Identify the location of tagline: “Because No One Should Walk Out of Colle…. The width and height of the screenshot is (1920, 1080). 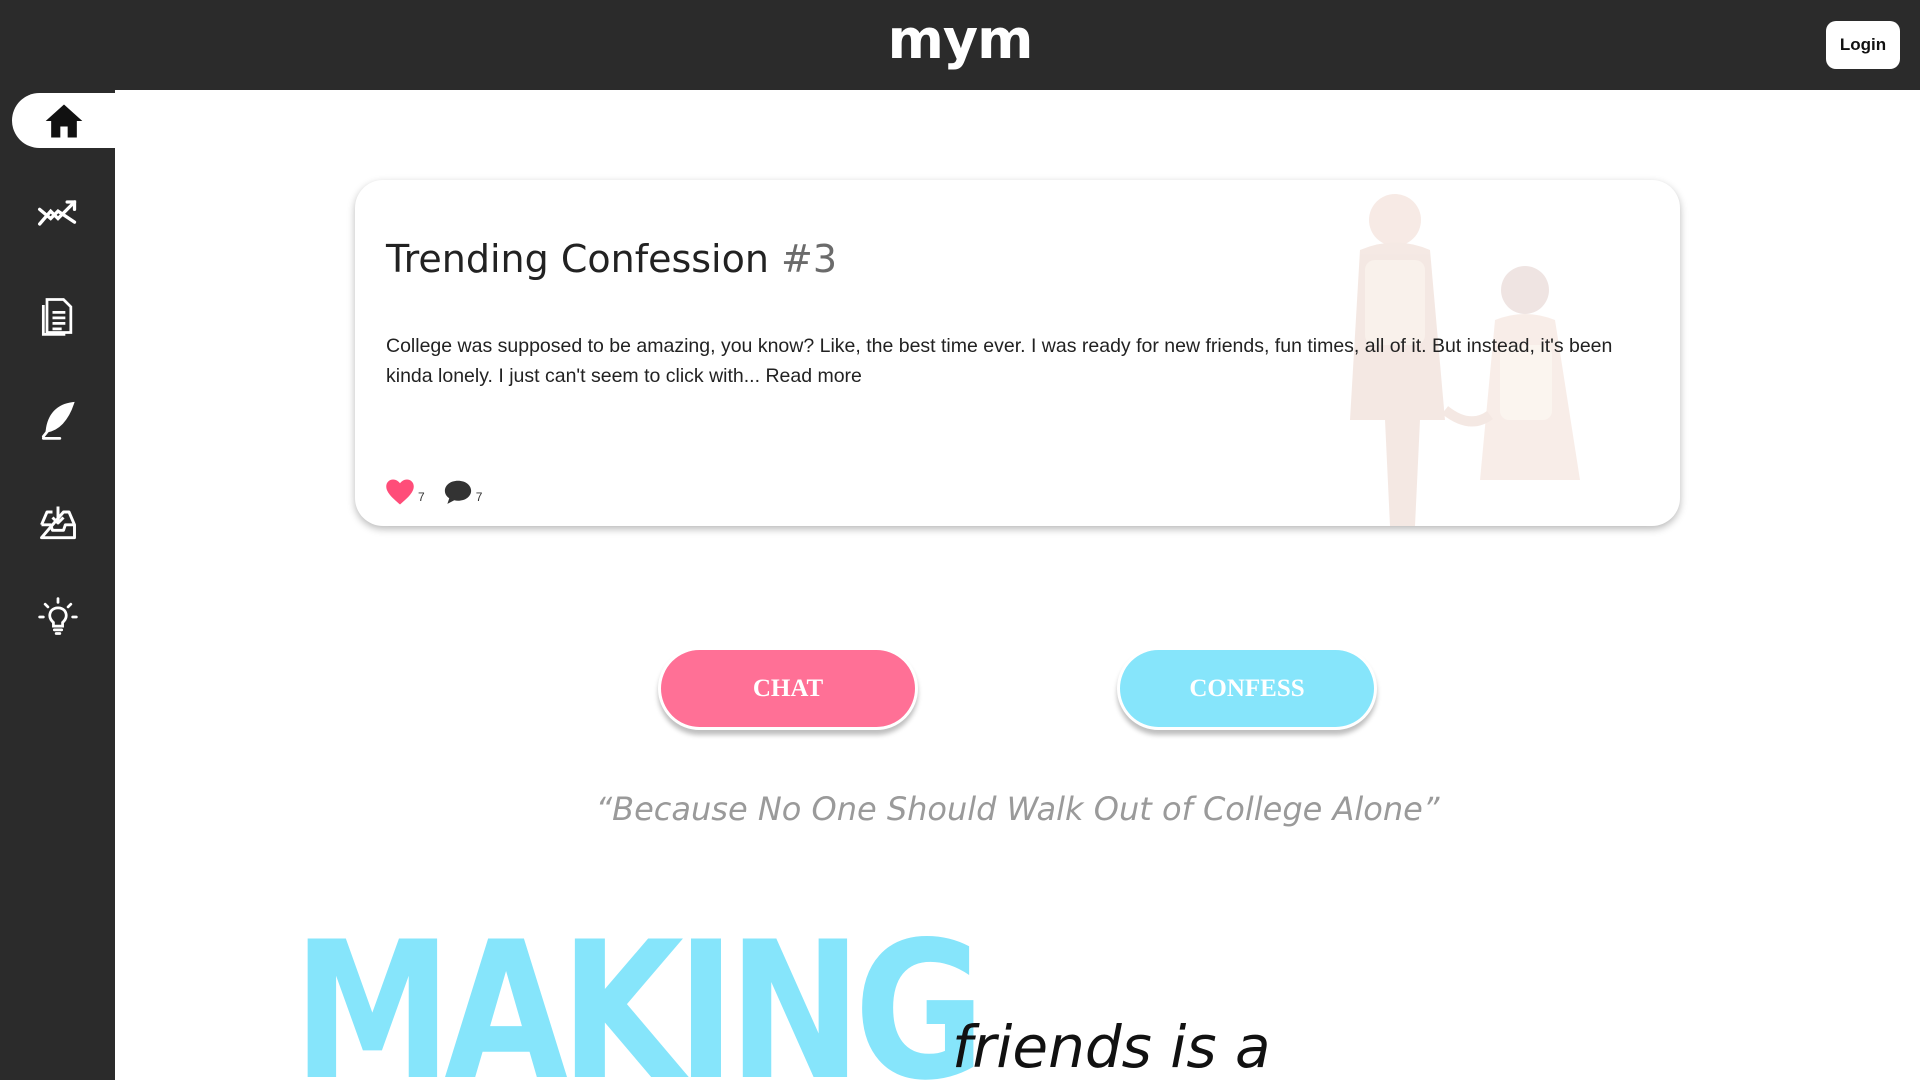
(1017, 809).